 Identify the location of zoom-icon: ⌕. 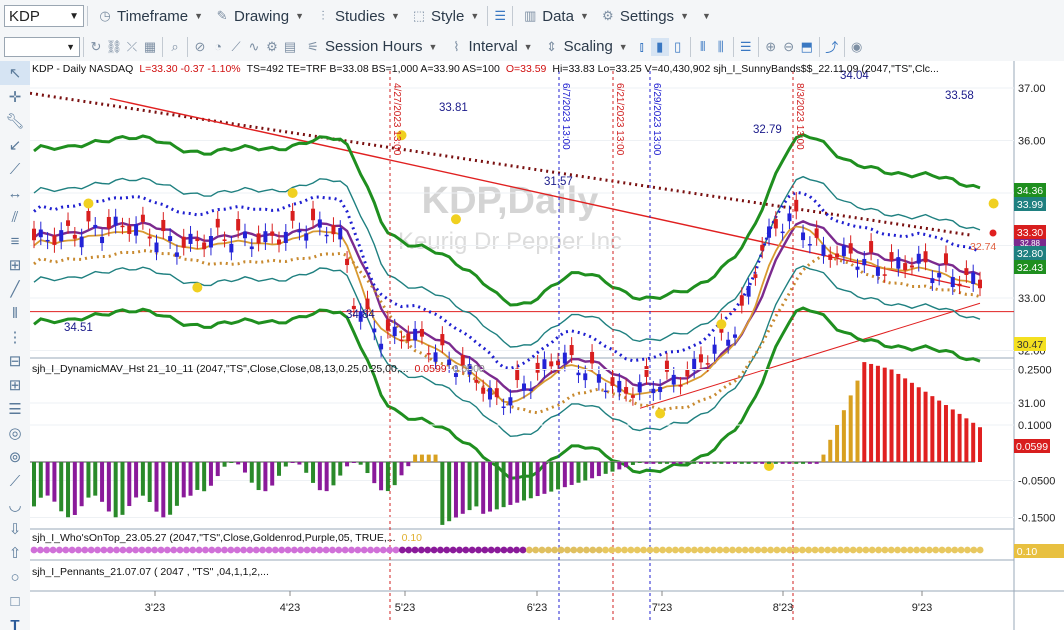
(175, 47).